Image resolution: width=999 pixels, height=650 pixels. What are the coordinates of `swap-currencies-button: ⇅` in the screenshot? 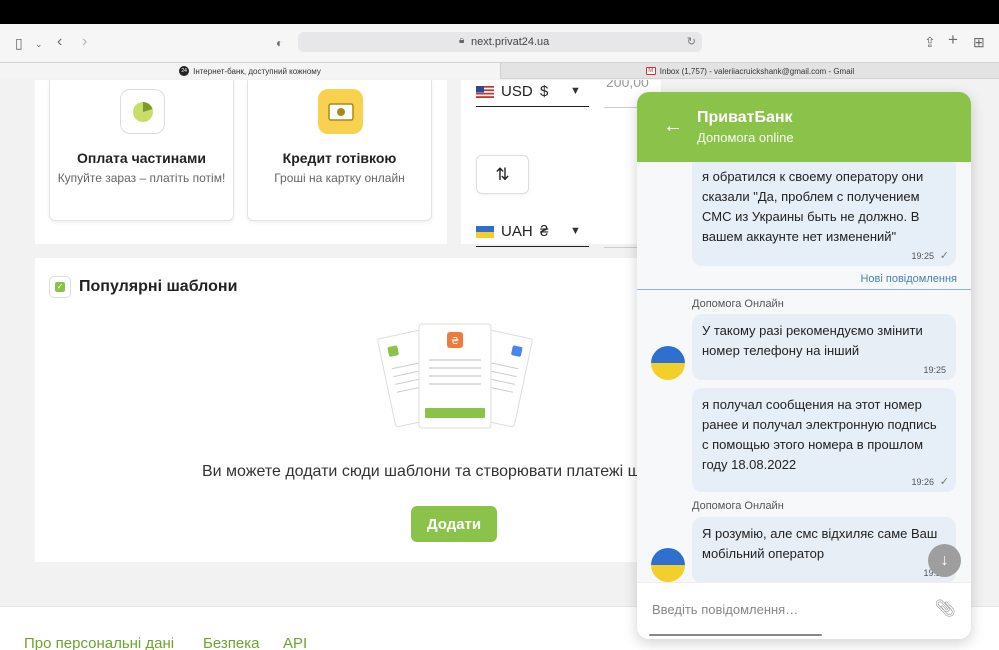 It's located at (502, 174).